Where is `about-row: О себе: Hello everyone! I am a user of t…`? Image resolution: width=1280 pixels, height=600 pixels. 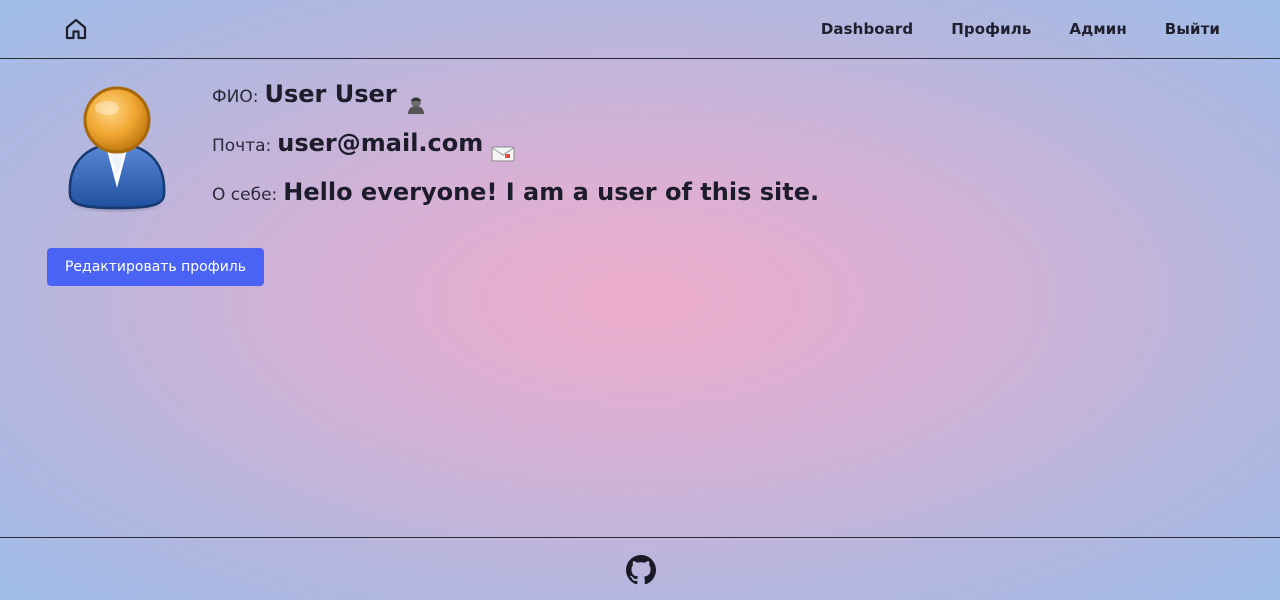
about-row: О себе: Hello everyone! I am a user of t… is located at coordinates (515, 202).